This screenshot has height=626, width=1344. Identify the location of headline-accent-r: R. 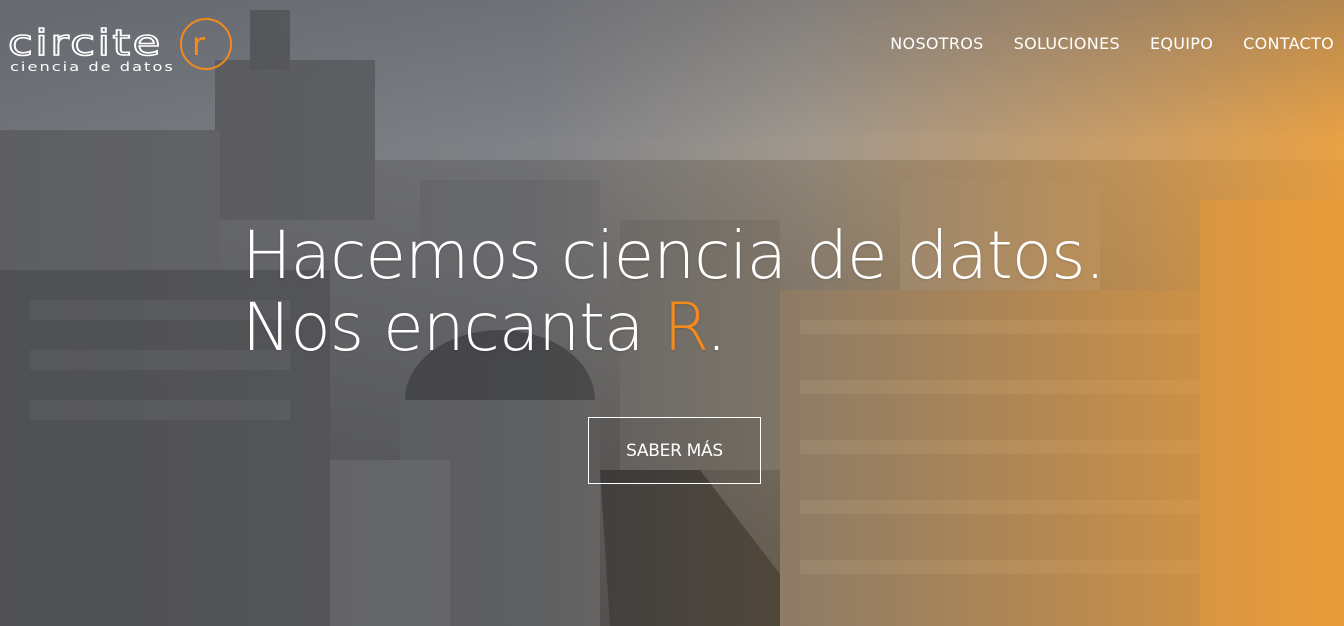
(685, 327).